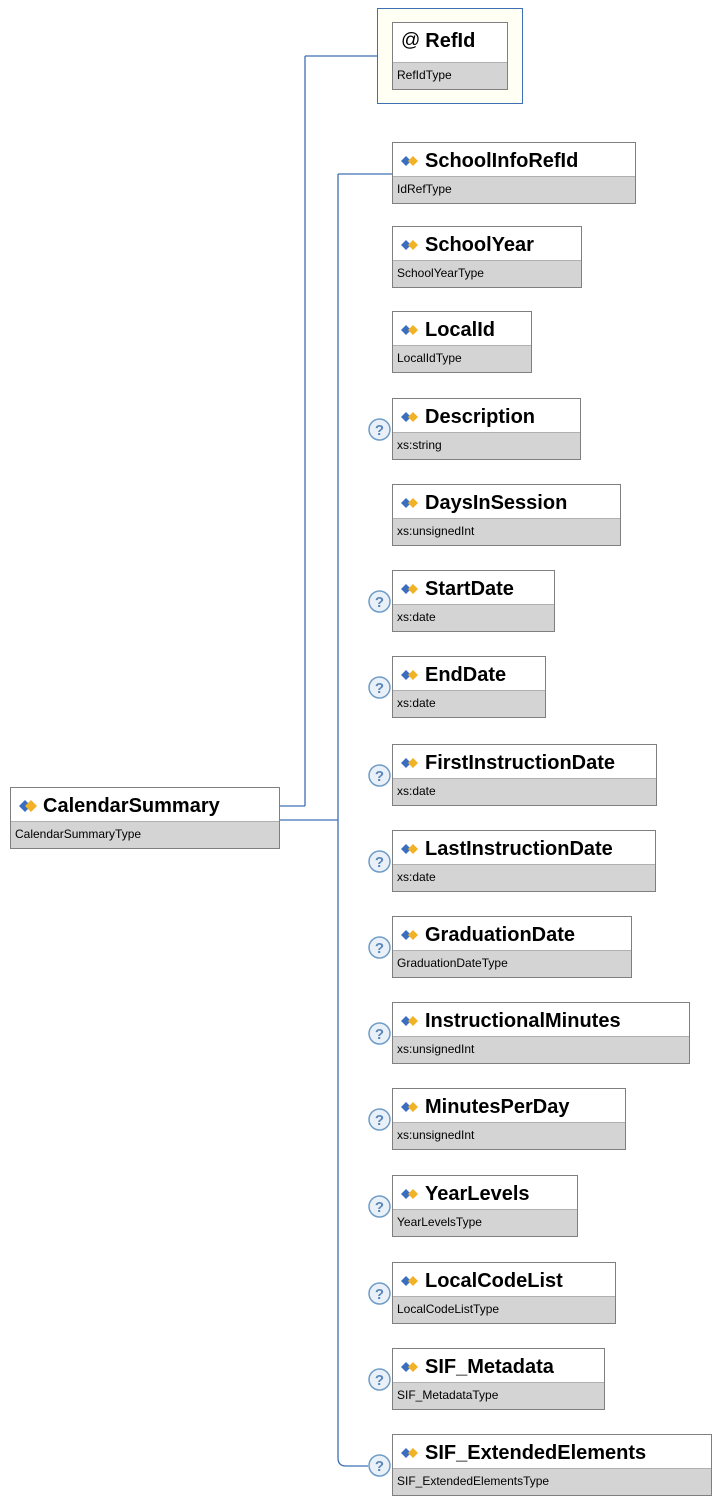 The height and width of the screenshot is (1497, 712). What do you see at coordinates (536, 1452) in the screenshot?
I see `element-name: SIF_ExtendedElements` at bounding box center [536, 1452].